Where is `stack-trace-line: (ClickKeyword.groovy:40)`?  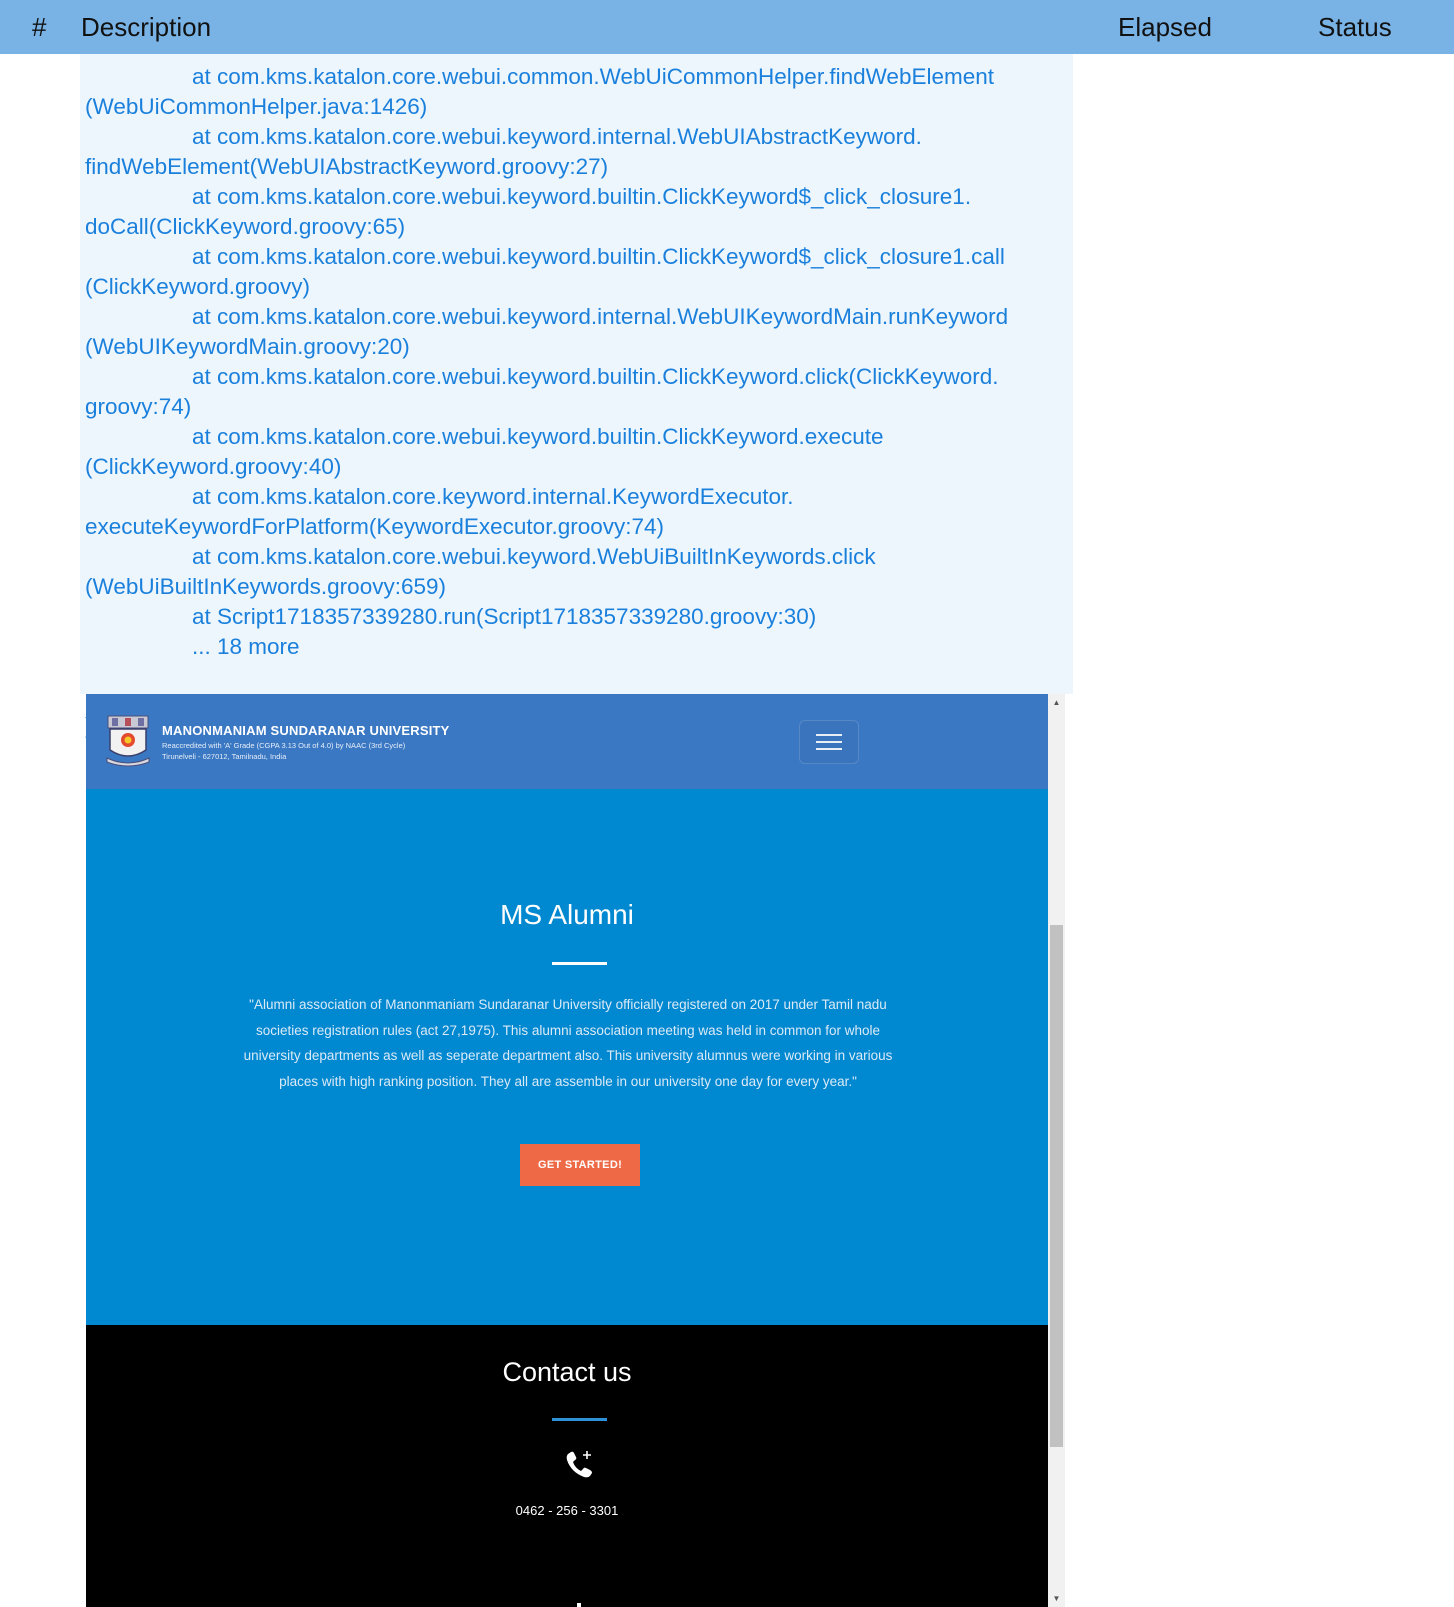
stack-trace-line: (ClickKeyword.groovy:40) is located at coordinates (213, 466).